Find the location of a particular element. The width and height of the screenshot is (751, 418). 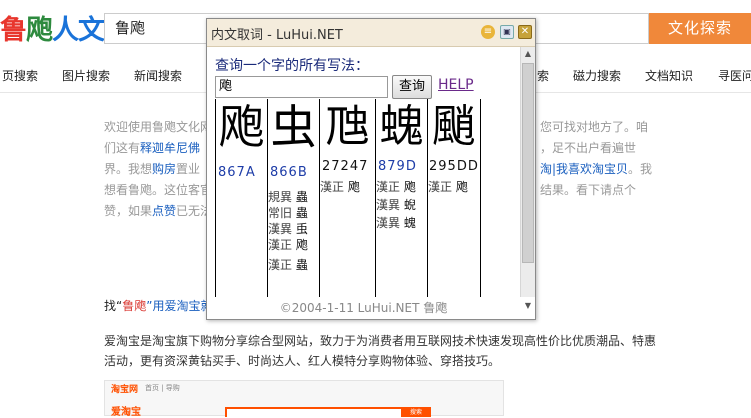

taobao-logo: 淘宝网 is located at coordinates (125, 390).